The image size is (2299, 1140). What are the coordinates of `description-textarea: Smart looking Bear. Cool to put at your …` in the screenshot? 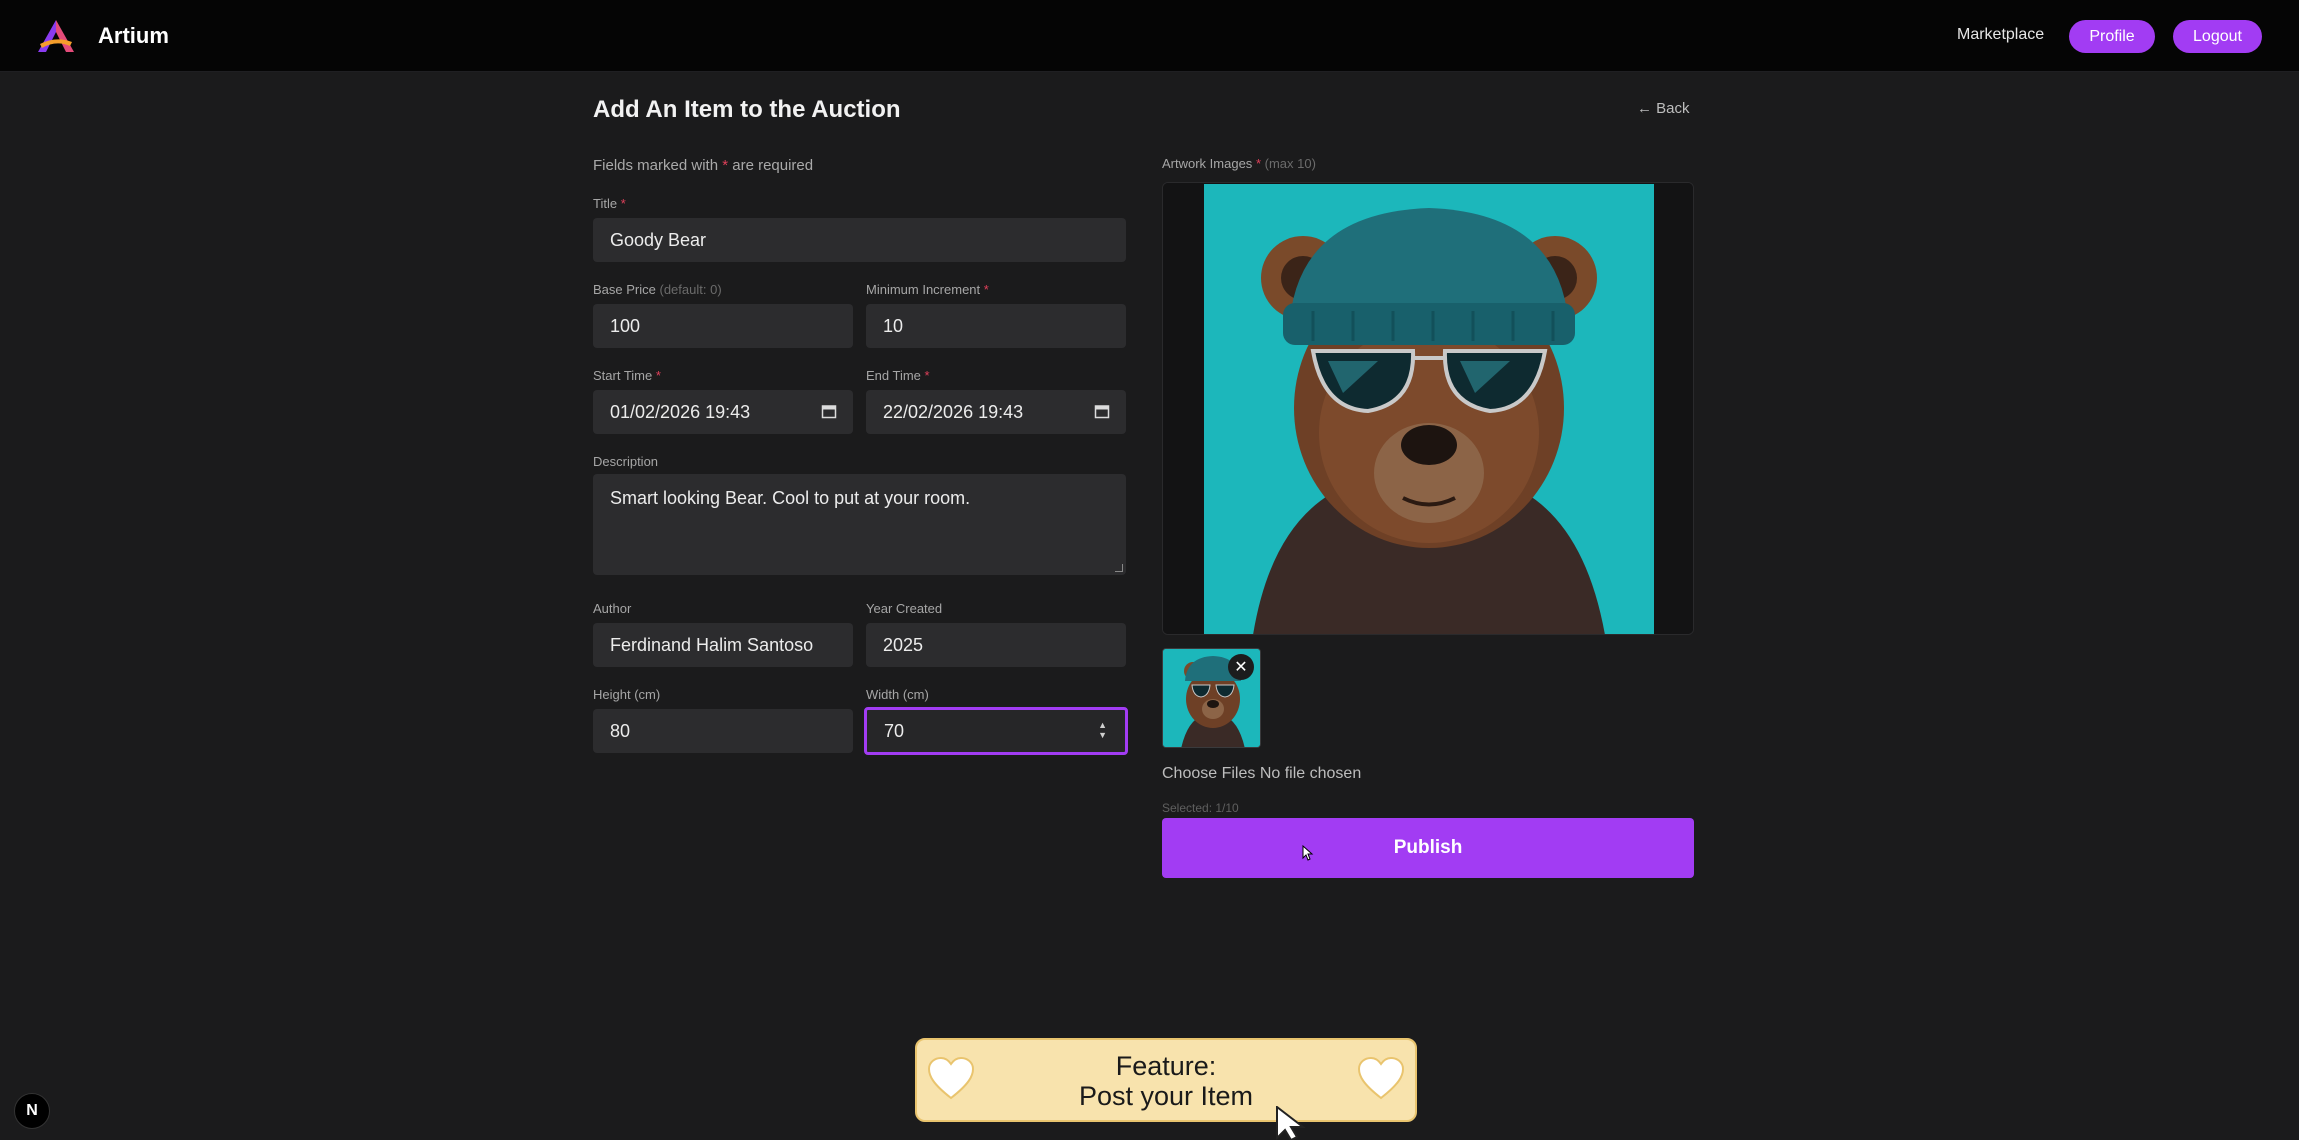 It's located at (859, 524).